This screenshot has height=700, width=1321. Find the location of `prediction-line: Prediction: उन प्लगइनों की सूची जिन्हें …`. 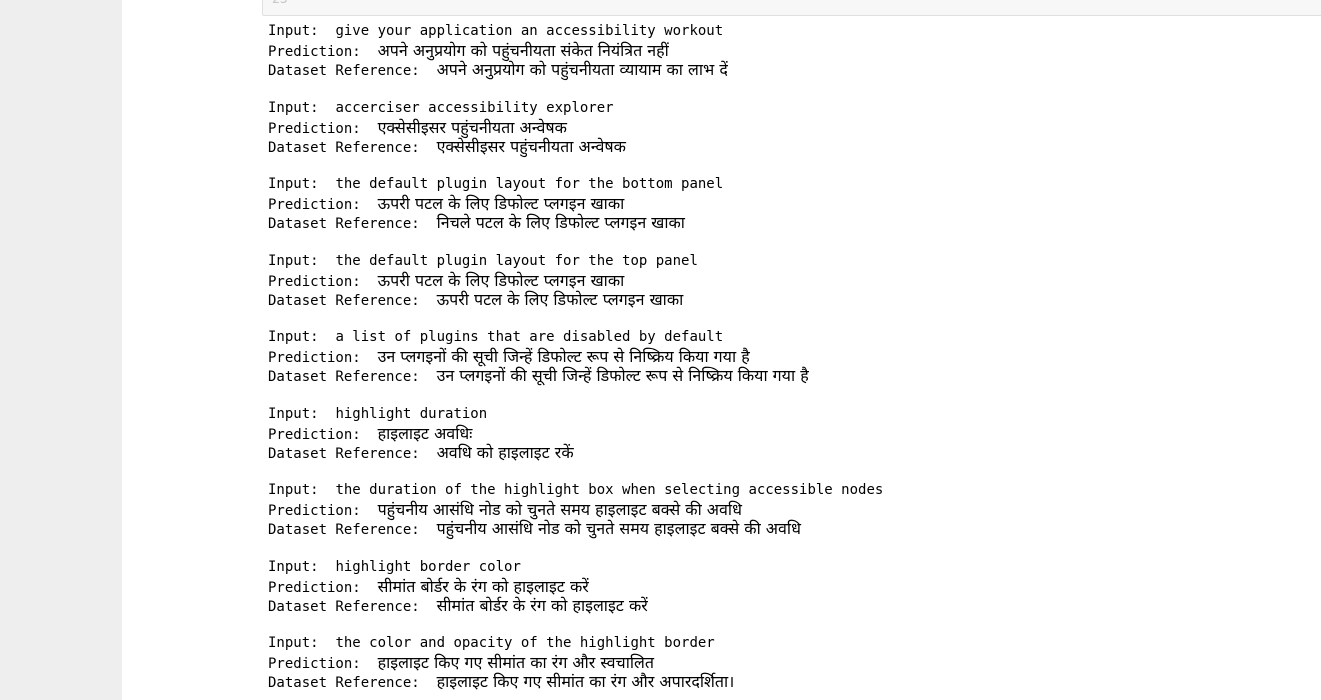

prediction-line: Prediction: उन प्लगइनों की सूची जिन्हें … is located at coordinates (575, 356).